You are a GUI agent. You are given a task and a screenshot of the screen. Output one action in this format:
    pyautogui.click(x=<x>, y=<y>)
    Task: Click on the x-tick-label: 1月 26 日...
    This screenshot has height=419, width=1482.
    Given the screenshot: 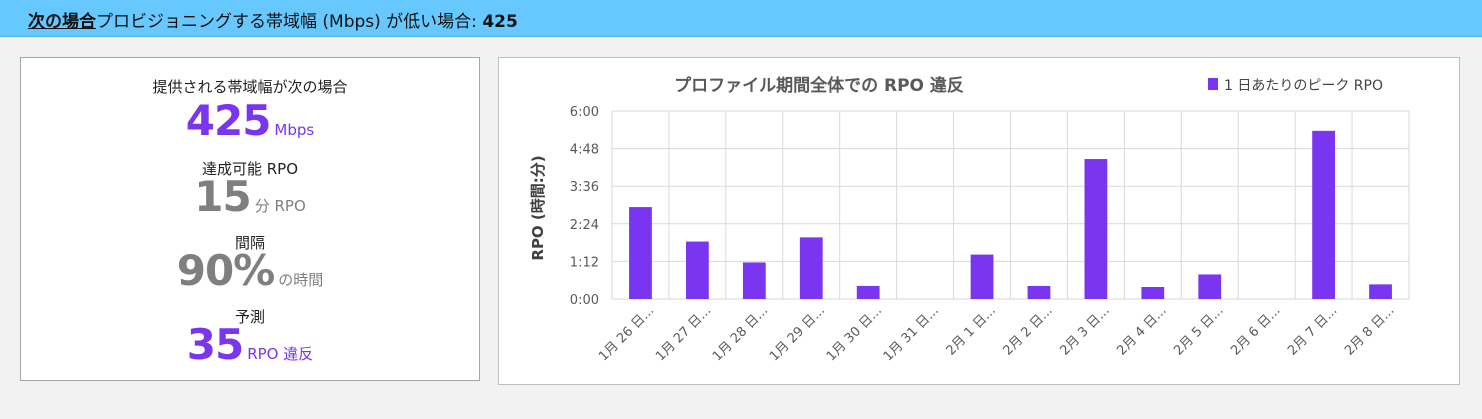 What is the action you would take?
    pyautogui.click(x=626, y=333)
    